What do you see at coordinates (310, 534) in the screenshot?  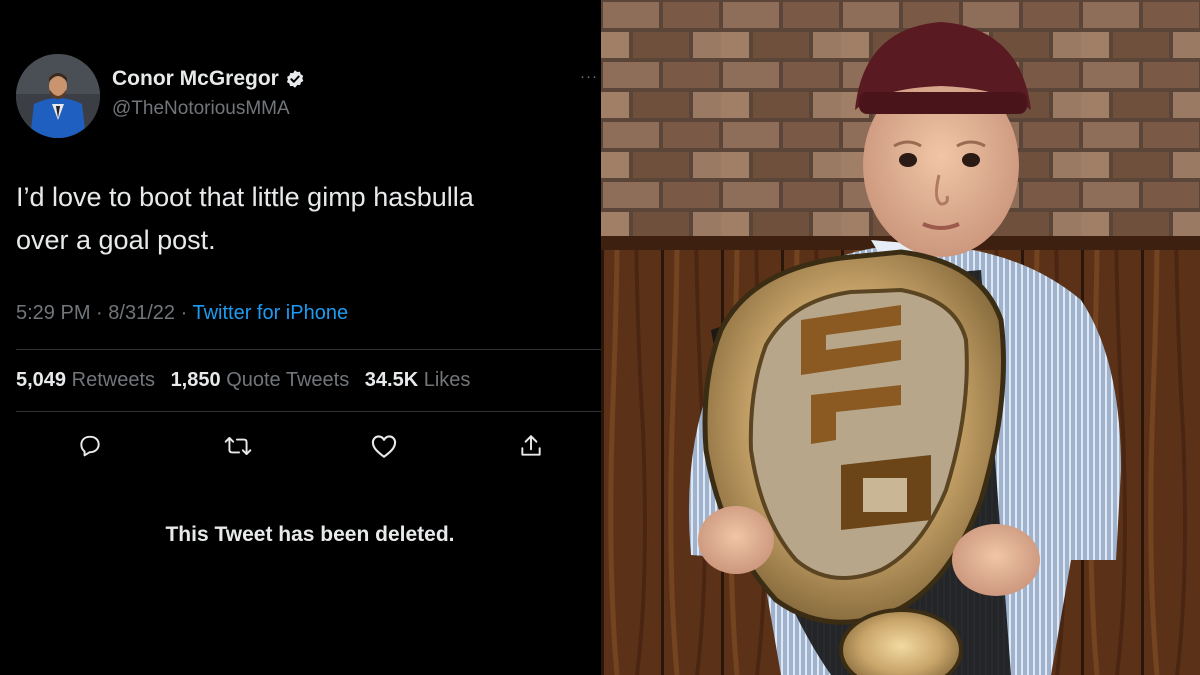 I see `deleted-notice: This Tweet has been deleted.` at bounding box center [310, 534].